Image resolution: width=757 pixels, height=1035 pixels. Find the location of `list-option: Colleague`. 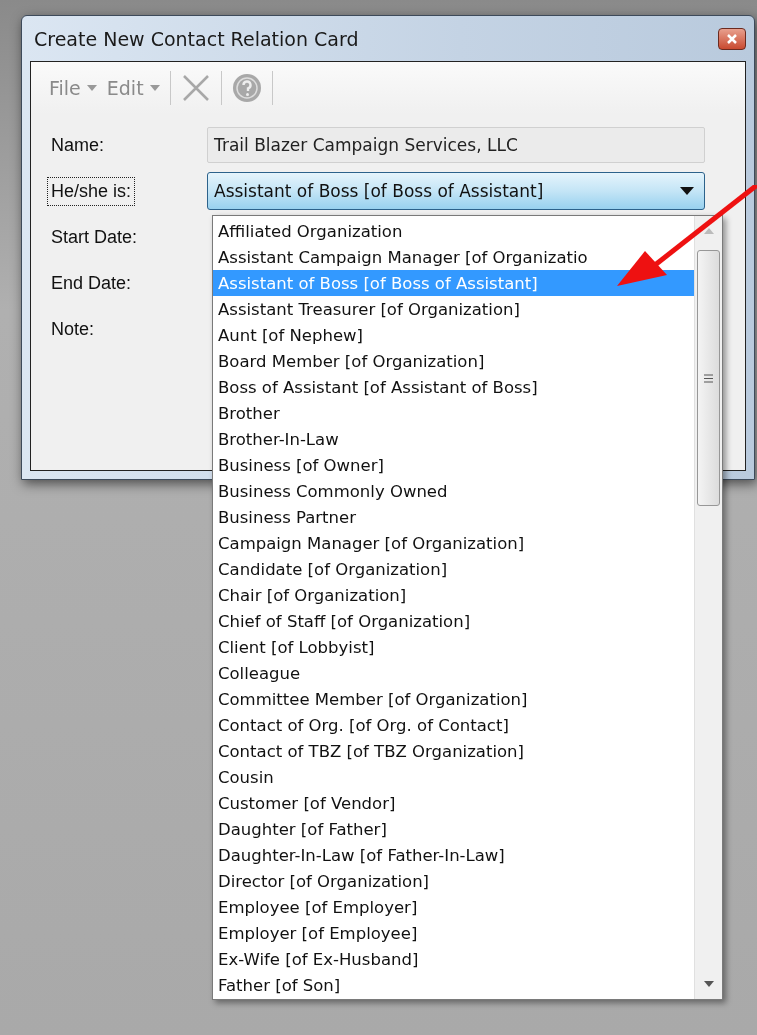

list-option: Colleague is located at coordinates (453, 673).